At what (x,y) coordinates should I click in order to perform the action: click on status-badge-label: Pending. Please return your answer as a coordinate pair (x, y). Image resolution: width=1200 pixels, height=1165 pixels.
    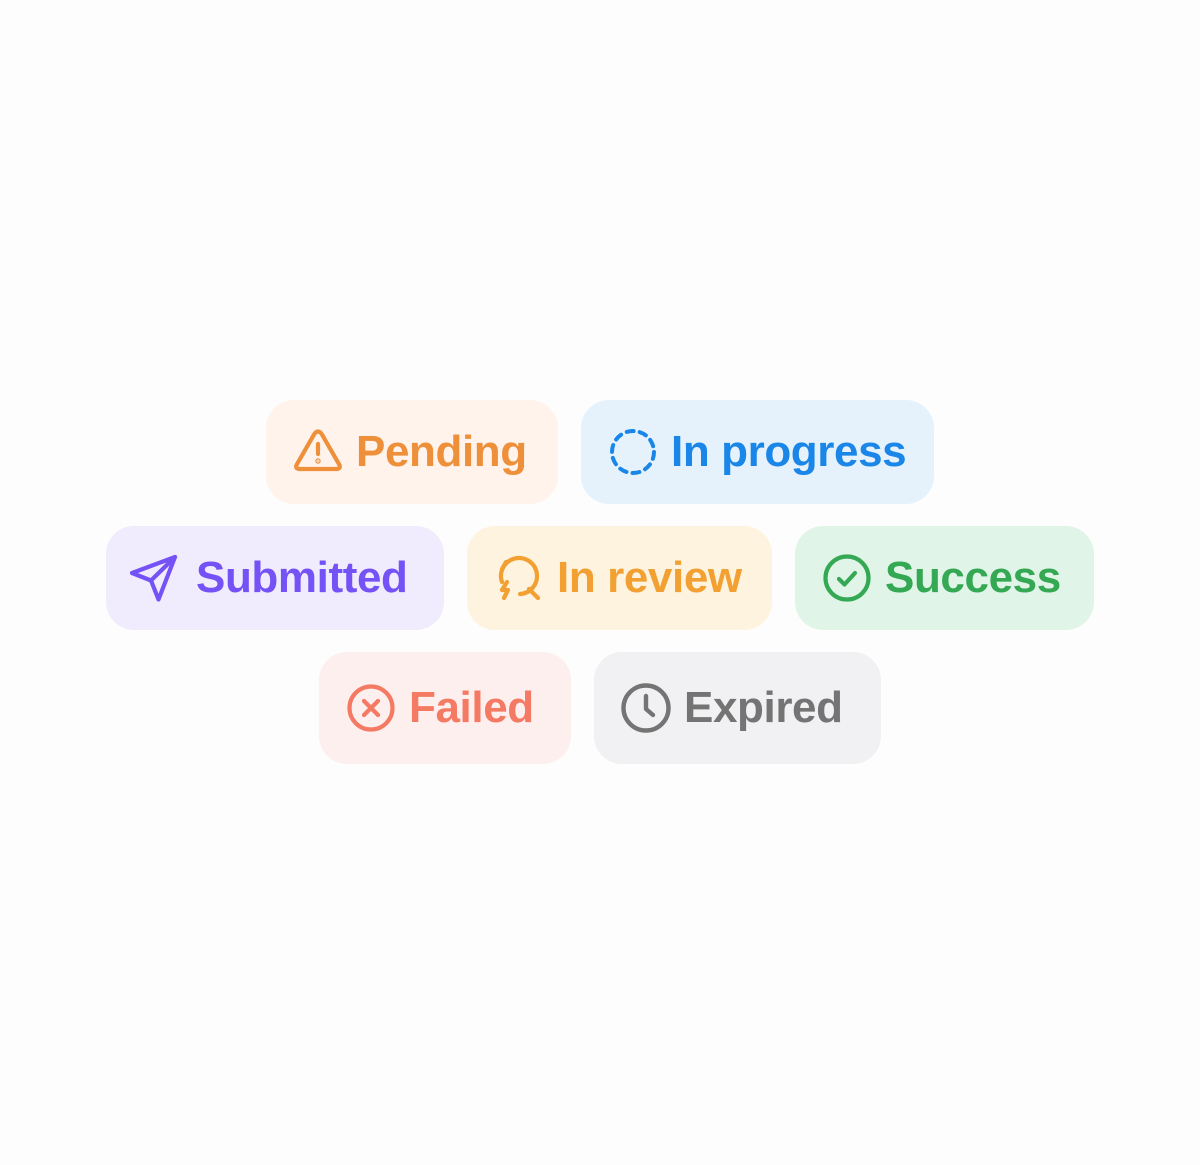
    Looking at the image, I should click on (441, 451).